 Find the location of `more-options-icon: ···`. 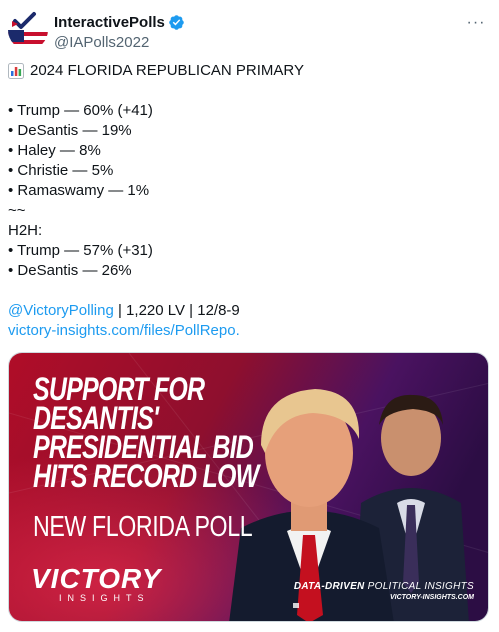

more-options-icon: ··· is located at coordinates (476, 23).